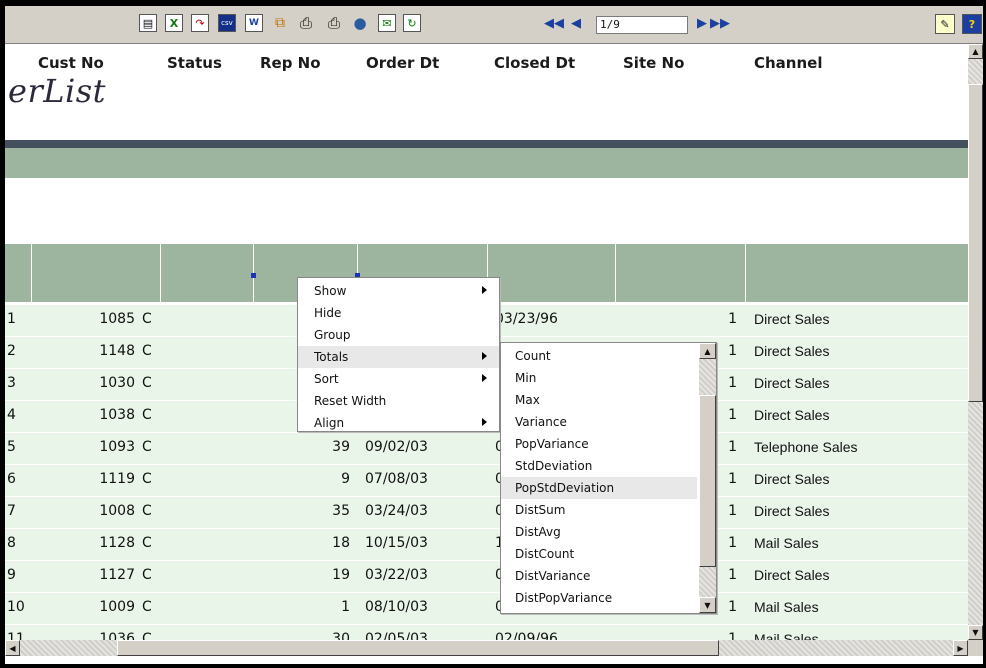  What do you see at coordinates (334, 23) in the screenshot?
I see `print-server-icon: ⎙` at bounding box center [334, 23].